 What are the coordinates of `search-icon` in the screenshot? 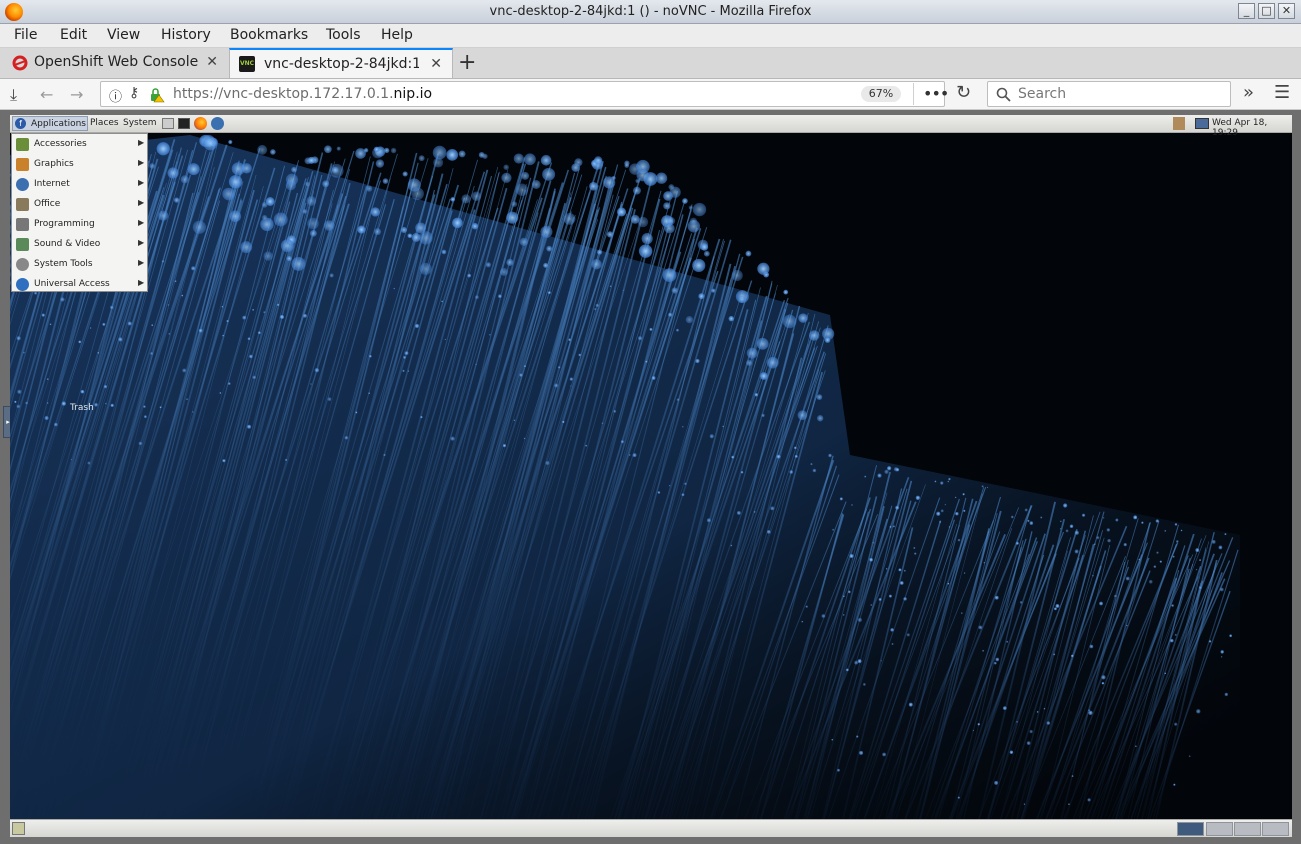 It's located at (1003, 94).